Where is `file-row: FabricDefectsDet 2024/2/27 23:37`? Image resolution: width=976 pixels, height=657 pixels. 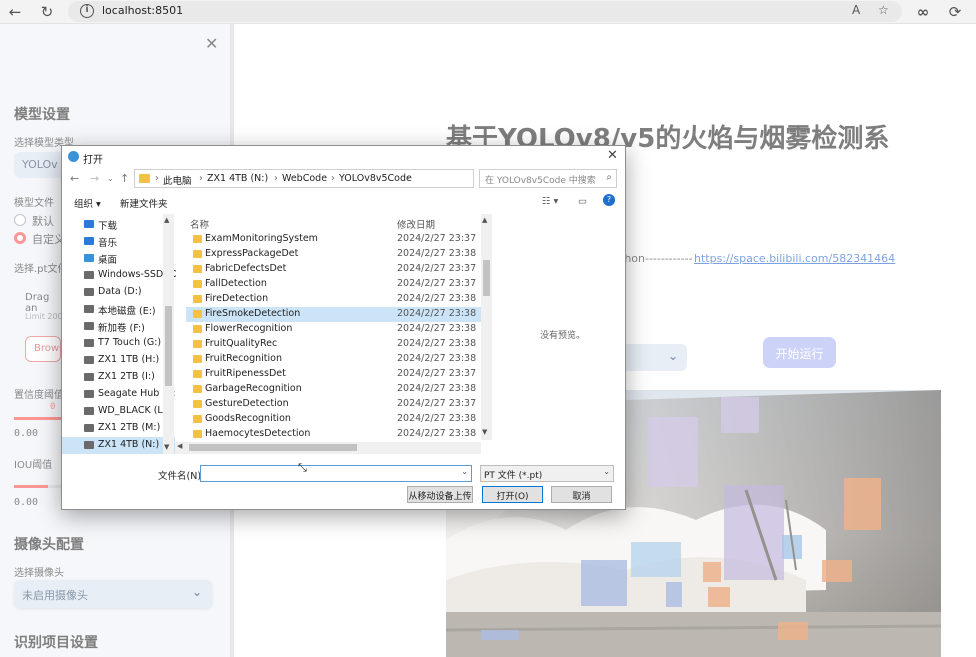 file-row: FabricDefectsDet 2024/2/27 23:37 is located at coordinates (334, 269).